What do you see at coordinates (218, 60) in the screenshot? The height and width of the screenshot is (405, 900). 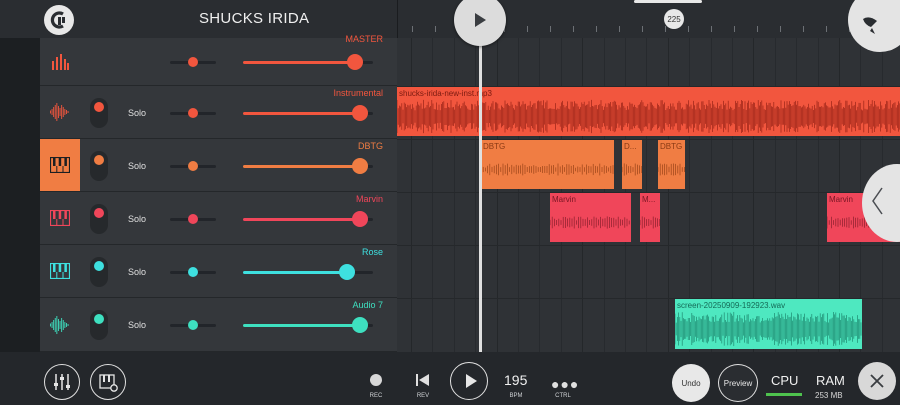 I see `track-row: MASTER` at bounding box center [218, 60].